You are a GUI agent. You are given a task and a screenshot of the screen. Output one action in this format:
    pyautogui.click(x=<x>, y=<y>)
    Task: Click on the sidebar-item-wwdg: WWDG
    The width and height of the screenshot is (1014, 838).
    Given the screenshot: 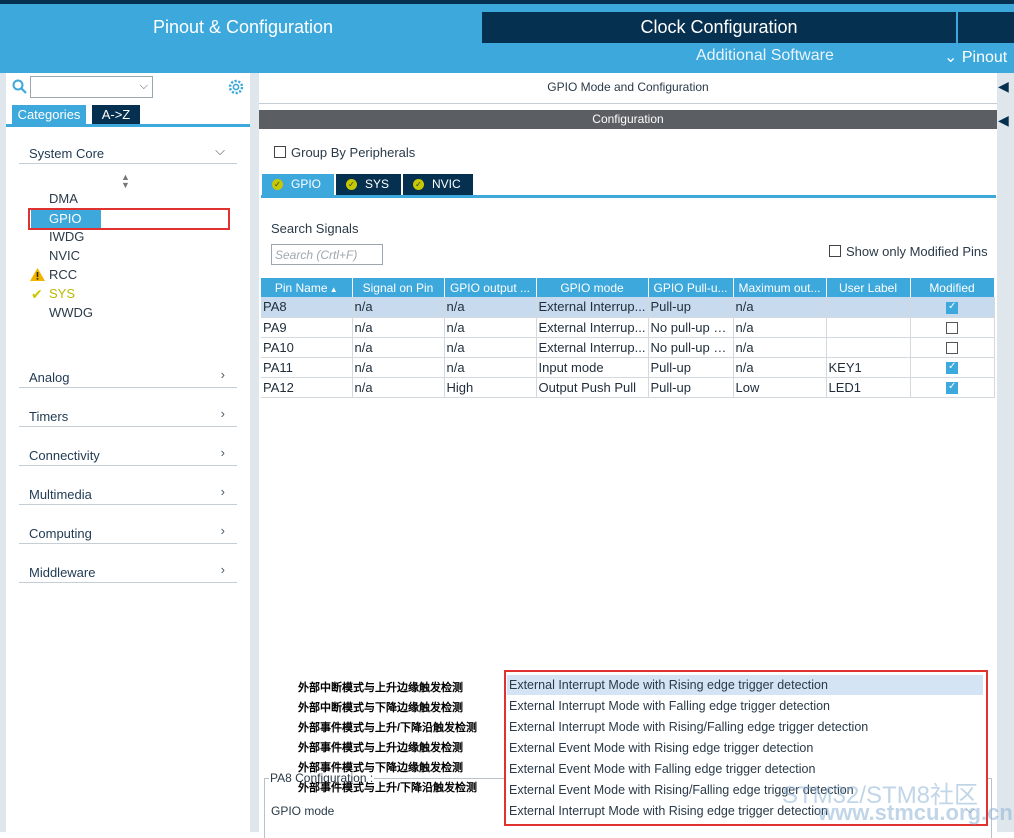 What is the action you would take?
    pyautogui.click(x=71, y=312)
    